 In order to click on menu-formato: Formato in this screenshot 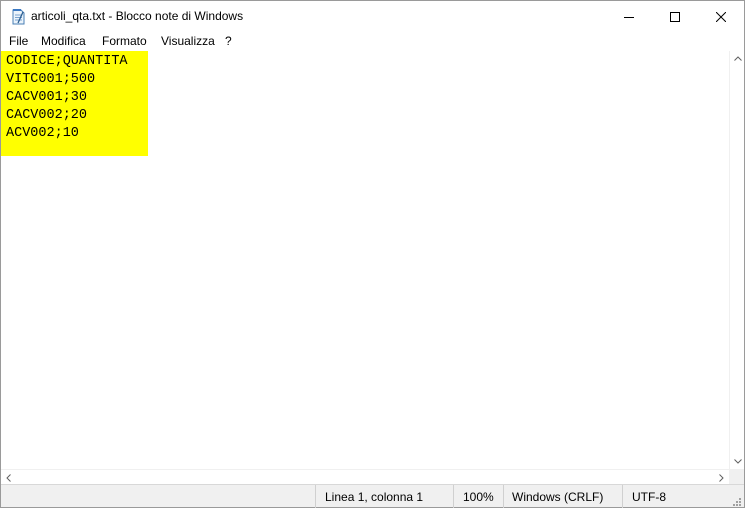, I will do `click(124, 41)`.